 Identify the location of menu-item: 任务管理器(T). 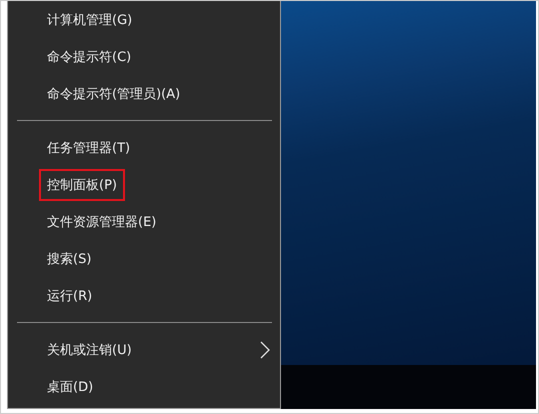
(88, 148).